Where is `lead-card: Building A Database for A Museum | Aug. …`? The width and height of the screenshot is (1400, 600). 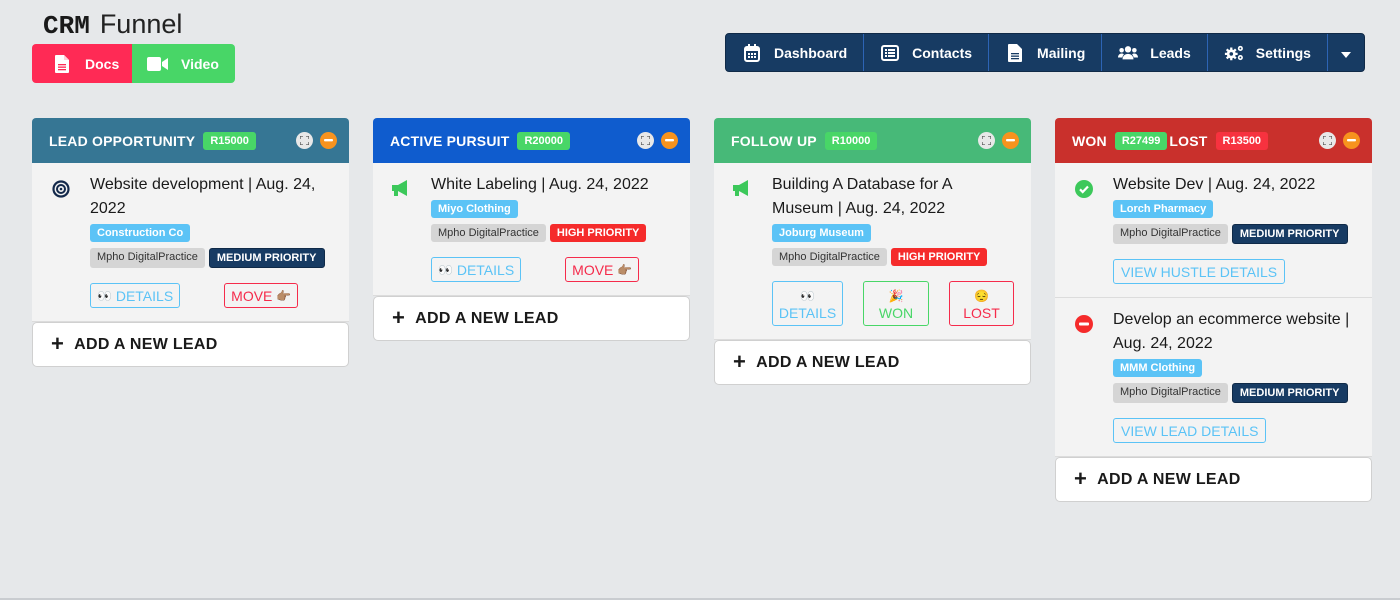
lead-card: Building A Database for A Museum | Aug. … is located at coordinates (872, 251).